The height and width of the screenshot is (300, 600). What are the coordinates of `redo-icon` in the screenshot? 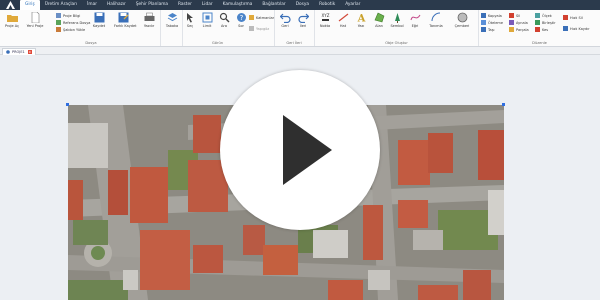 It's located at (303, 18).